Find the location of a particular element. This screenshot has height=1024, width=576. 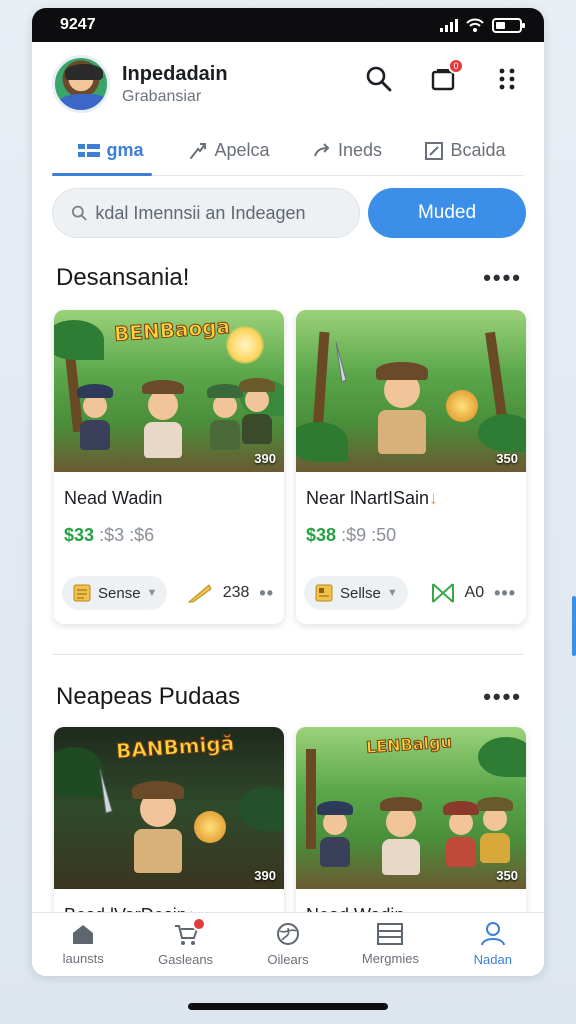

search-box is located at coordinates (206, 213).